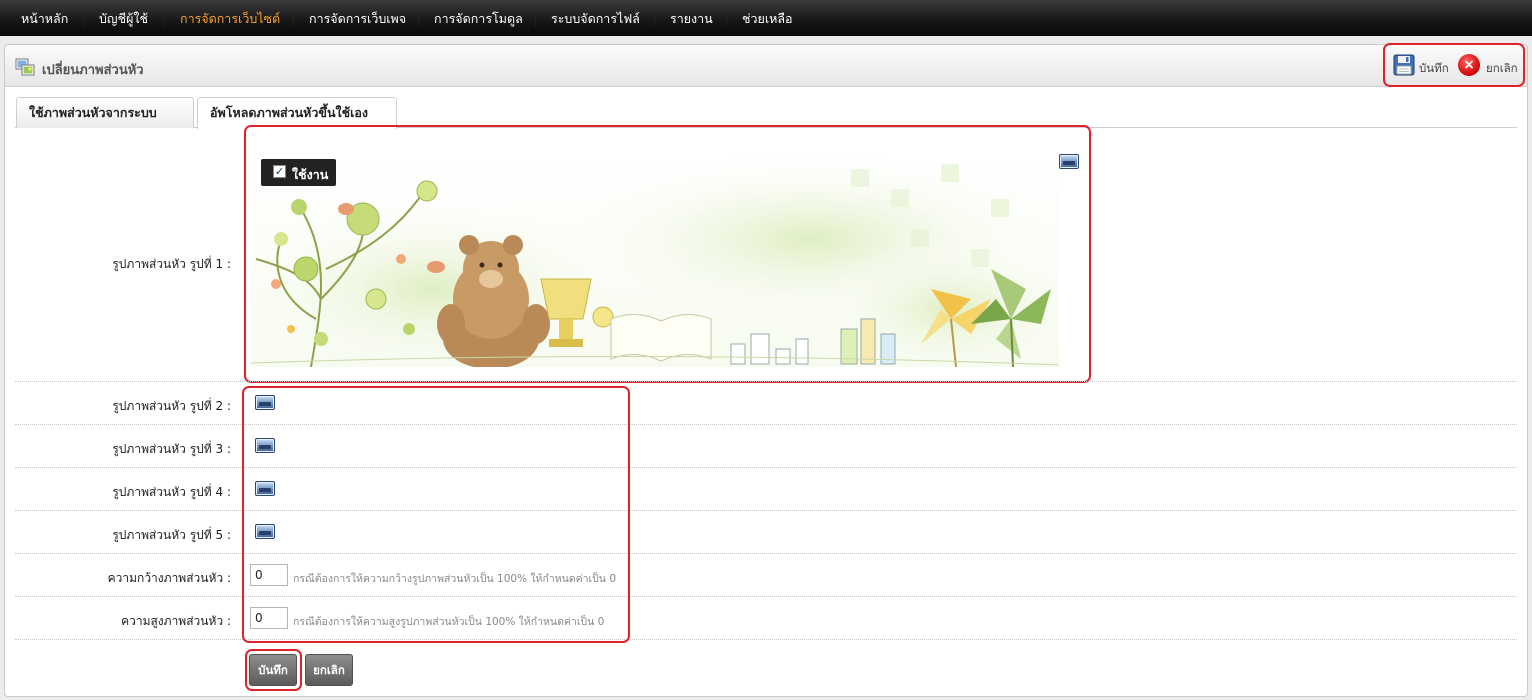 This screenshot has width=1532, height=700. I want to click on nav-website-management: การจัดการเว็บไซต์, so click(230, 18).